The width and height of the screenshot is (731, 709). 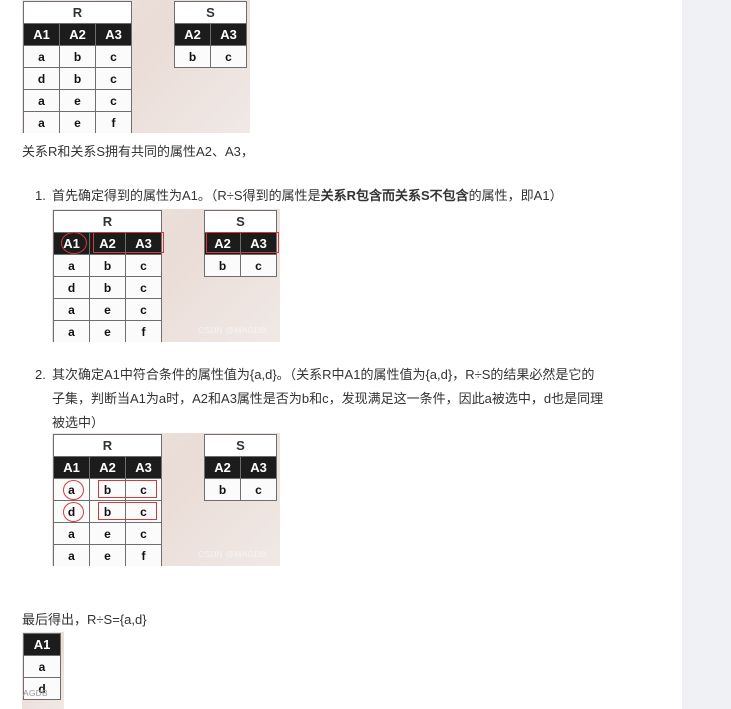 What do you see at coordinates (78, 422) in the screenshot?
I see `step-2-line: 被选中）` at bounding box center [78, 422].